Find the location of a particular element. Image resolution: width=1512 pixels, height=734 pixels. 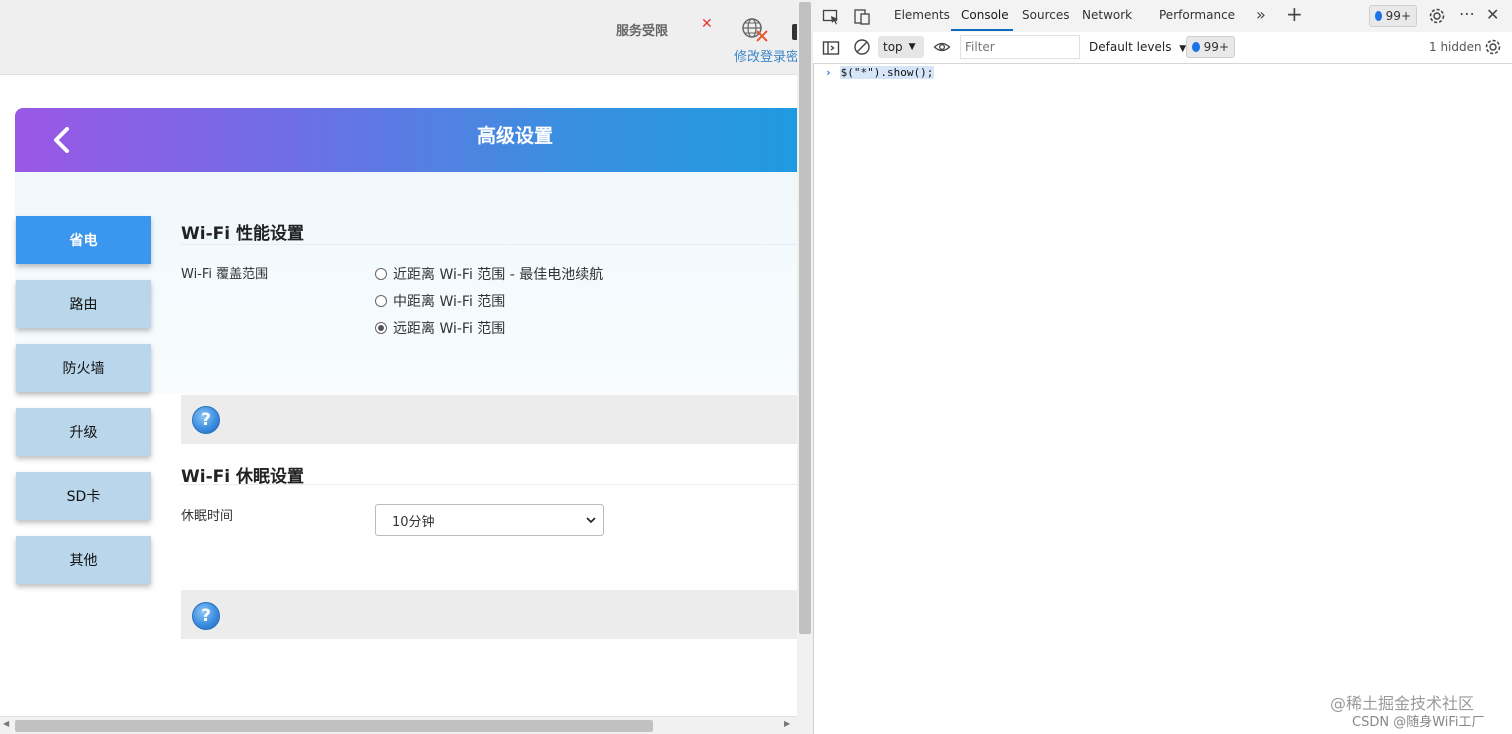

active-tab-indicator is located at coordinates (982, 30).